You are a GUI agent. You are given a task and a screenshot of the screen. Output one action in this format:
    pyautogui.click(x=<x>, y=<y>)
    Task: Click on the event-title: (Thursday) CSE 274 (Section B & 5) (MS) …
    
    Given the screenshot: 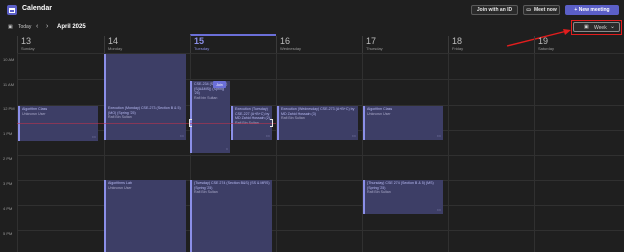 What is the action you would take?
    pyautogui.click(x=400, y=185)
    